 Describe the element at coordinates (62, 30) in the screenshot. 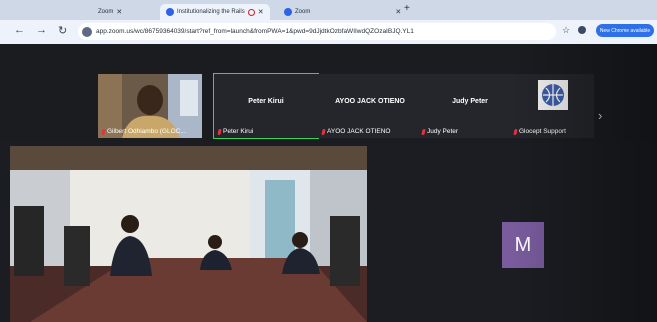

I see `reload-icon: ↻` at that location.